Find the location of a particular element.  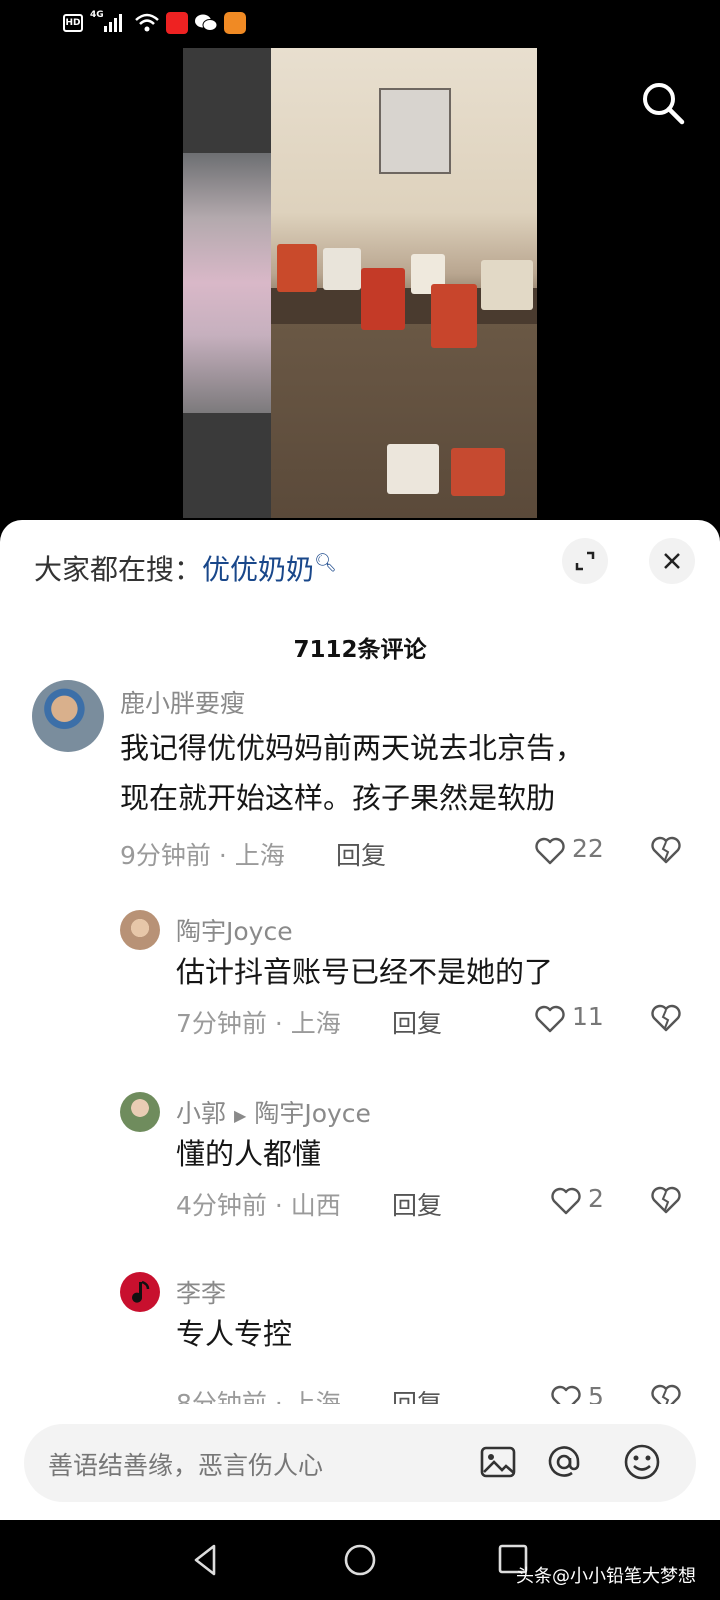

search-small-icon: 🔍︎ is located at coordinates (325, 563).